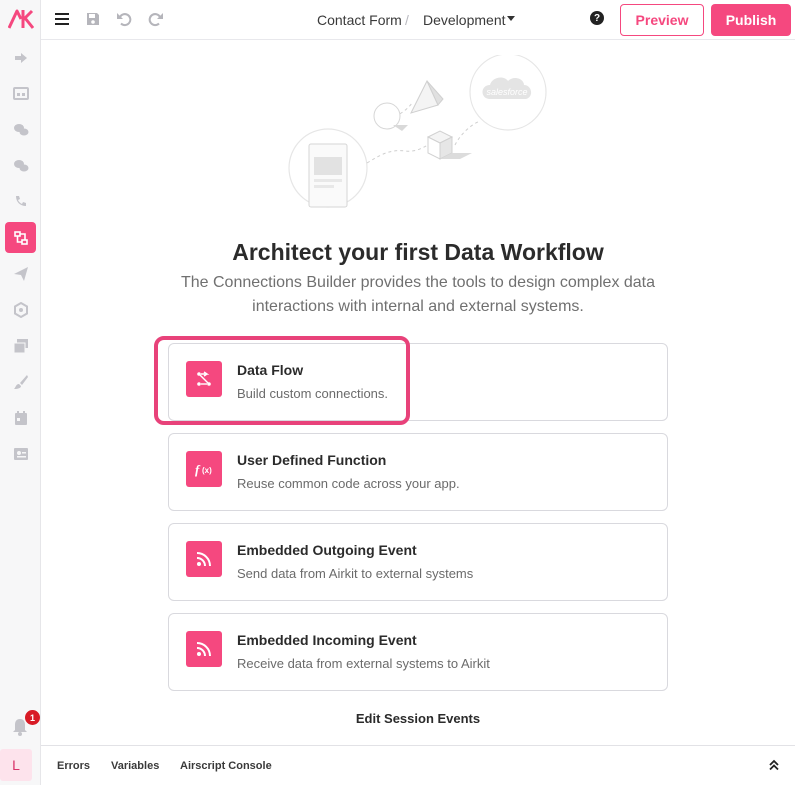  I want to click on phone-call-icon, so click(20, 201).